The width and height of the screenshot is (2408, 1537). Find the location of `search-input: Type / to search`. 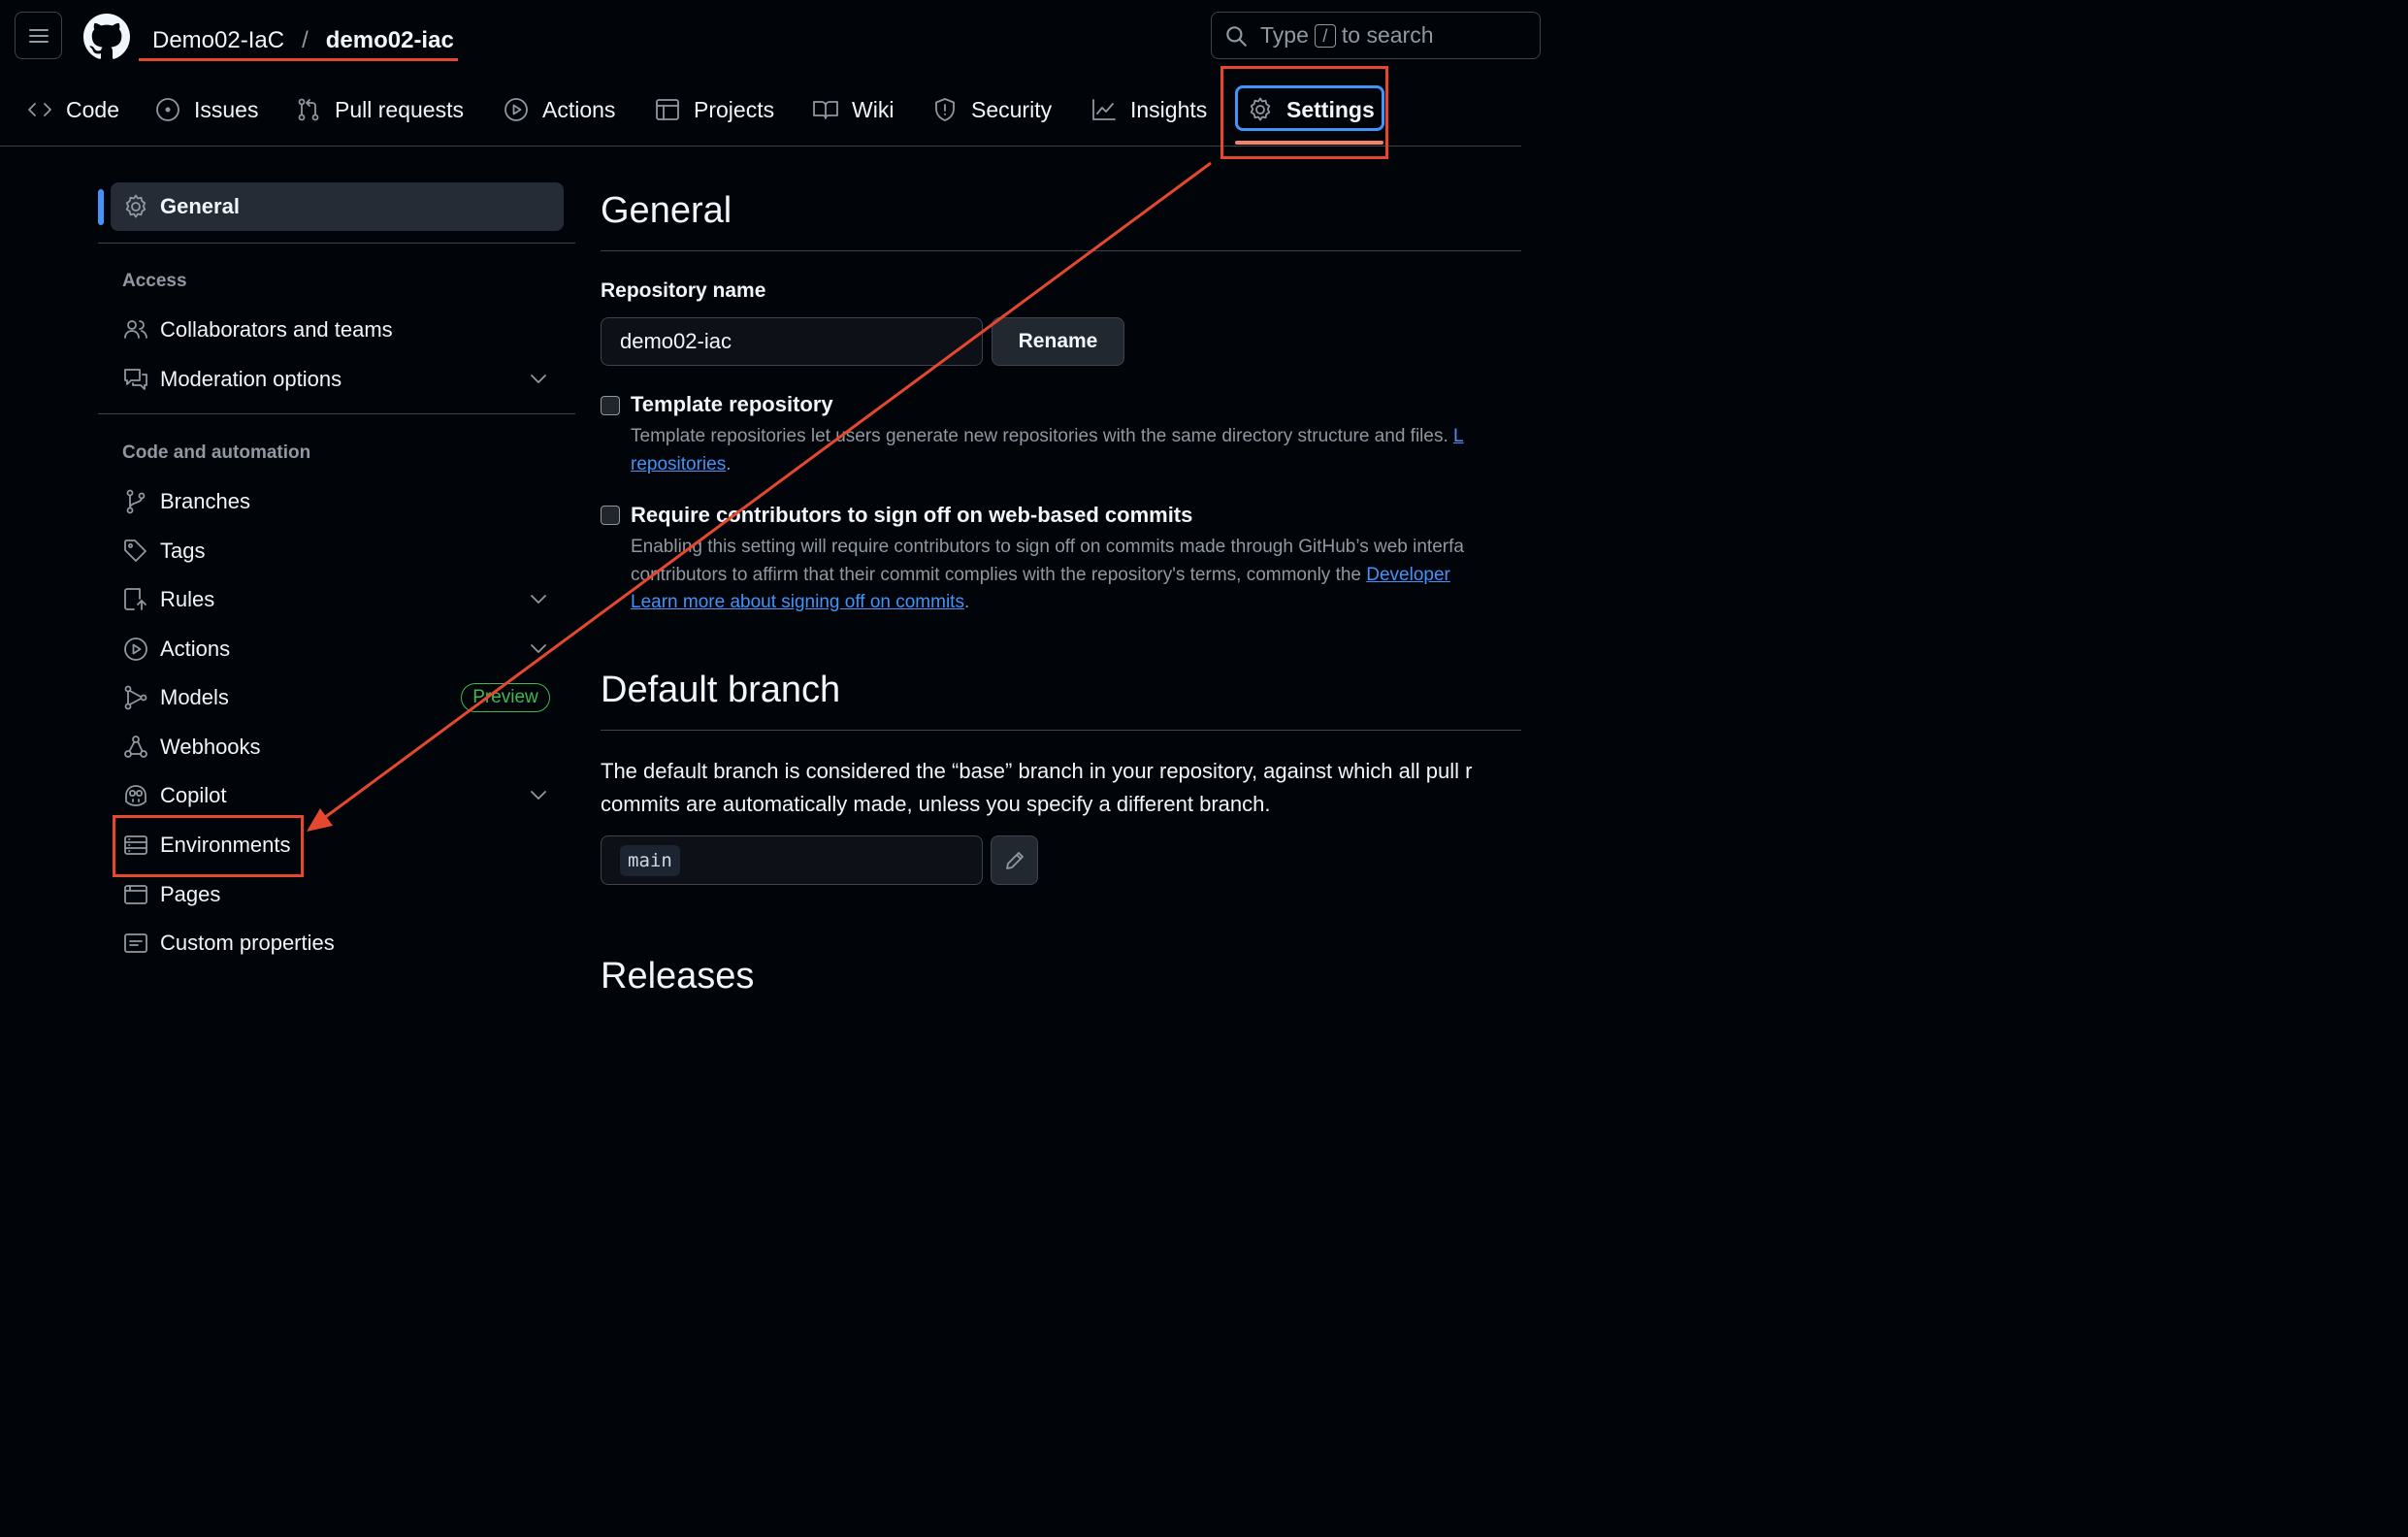

search-input: Type / to search is located at coordinates (1376, 35).